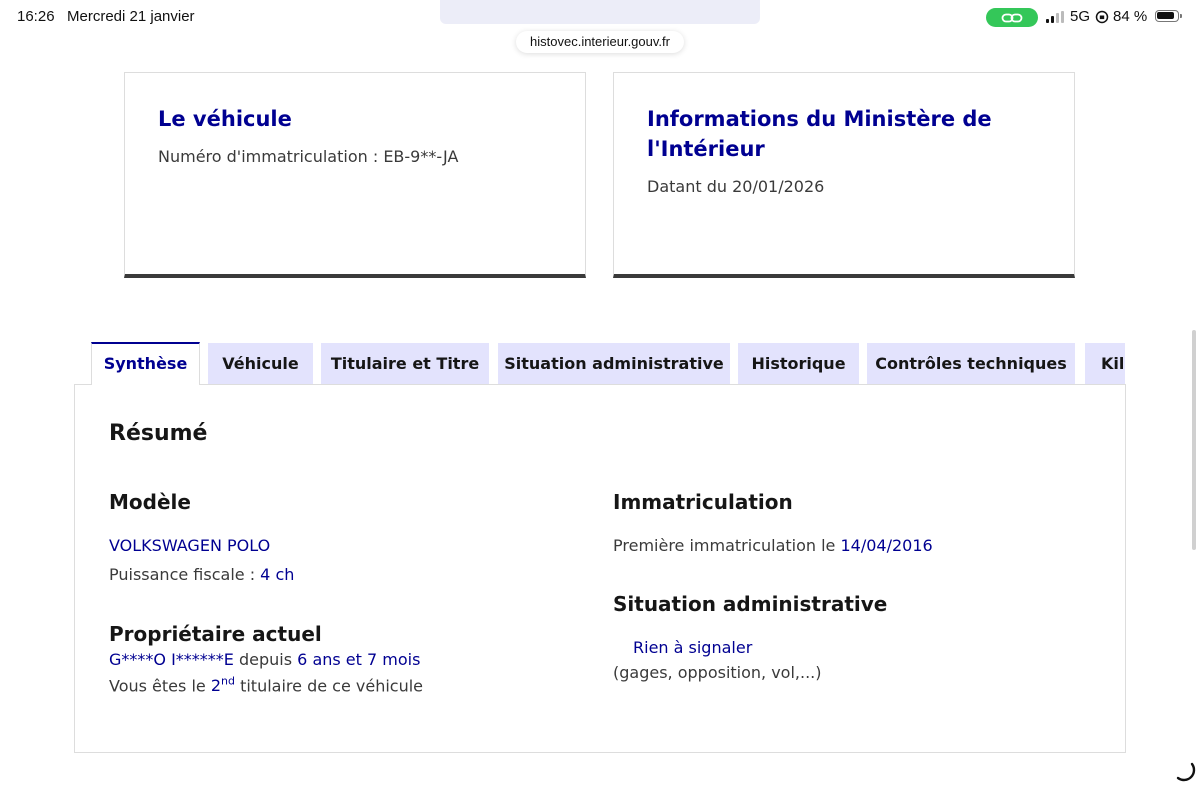  What do you see at coordinates (145, 363) in the screenshot?
I see `tab-synthese: Synthèse` at bounding box center [145, 363].